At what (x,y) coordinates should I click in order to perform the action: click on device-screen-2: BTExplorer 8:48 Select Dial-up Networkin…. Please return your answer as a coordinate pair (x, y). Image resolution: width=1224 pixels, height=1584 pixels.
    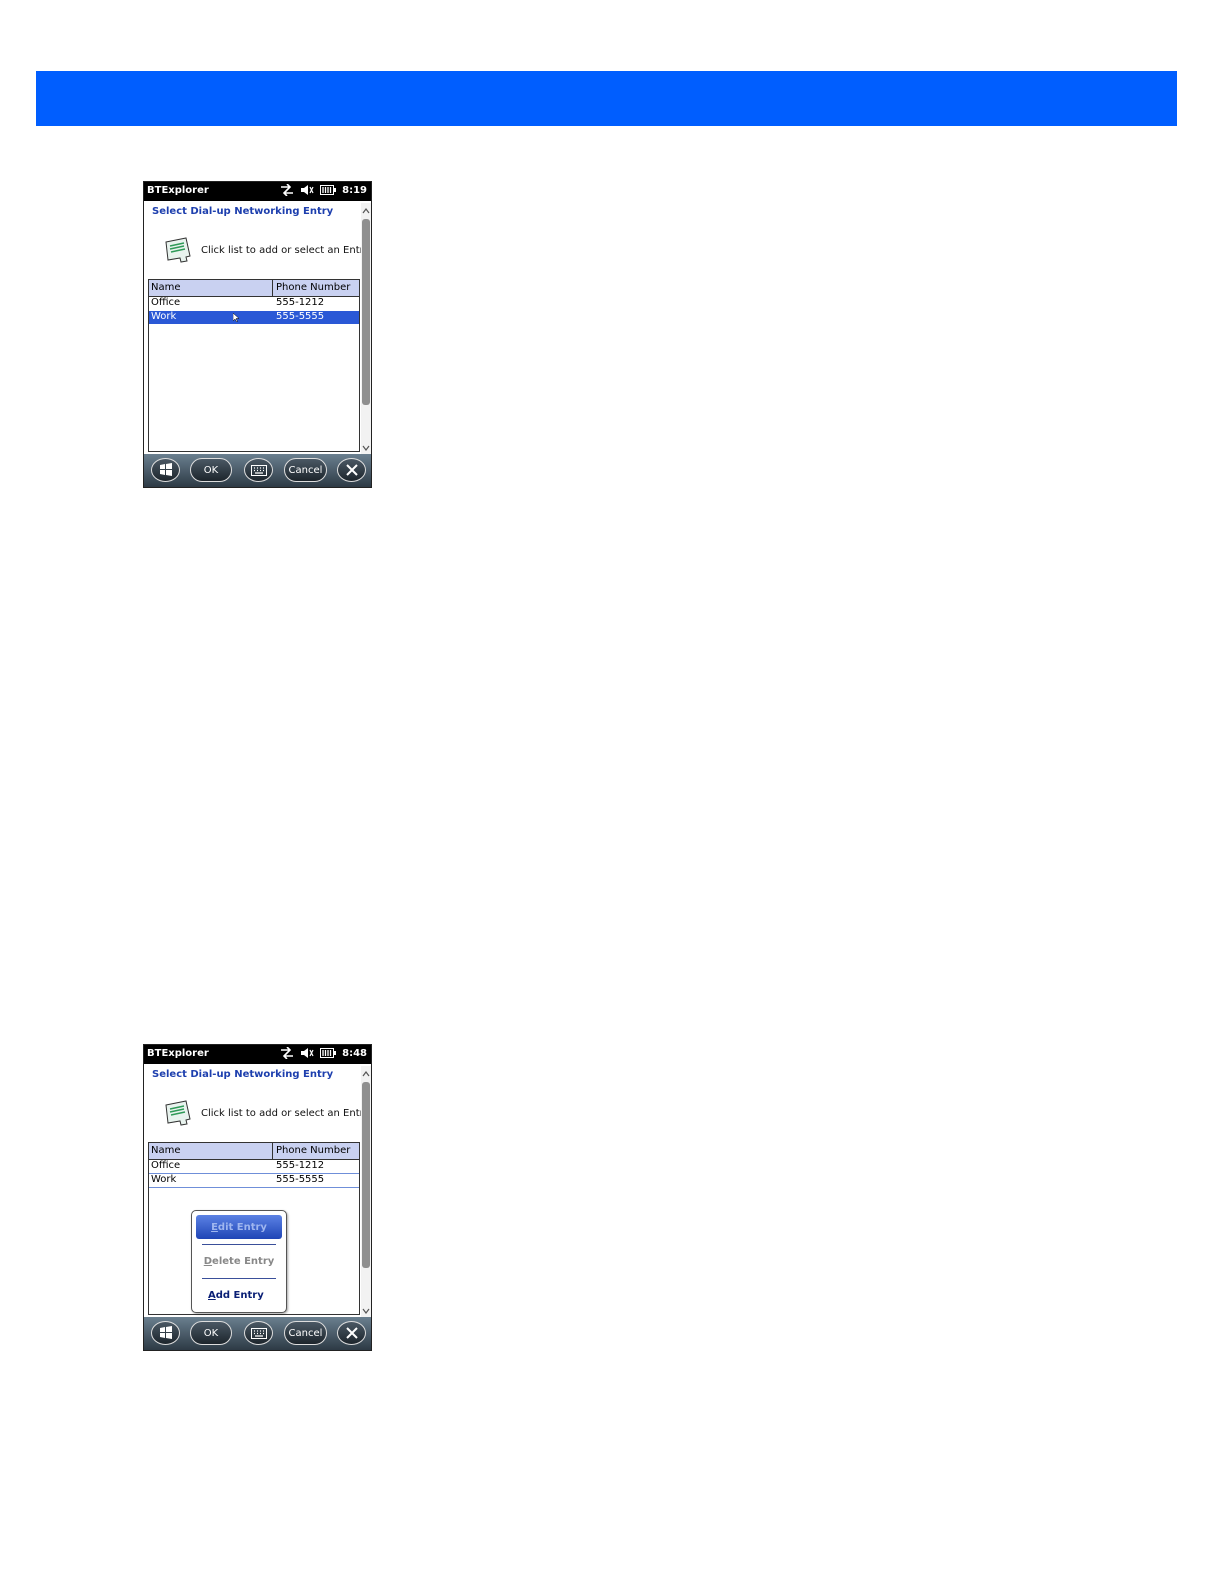
    Looking at the image, I should click on (257, 1197).